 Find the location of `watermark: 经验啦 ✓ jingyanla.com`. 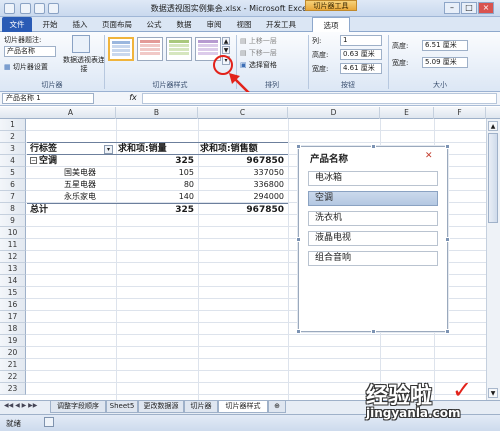

watermark: 经验啦 ✓ jingyanla.com is located at coordinates (430, 400).